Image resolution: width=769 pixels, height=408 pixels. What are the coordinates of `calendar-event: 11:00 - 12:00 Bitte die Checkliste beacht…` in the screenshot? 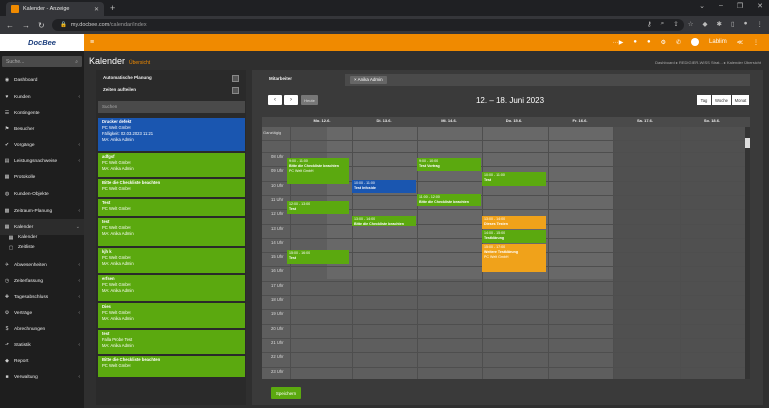 It's located at (449, 200).